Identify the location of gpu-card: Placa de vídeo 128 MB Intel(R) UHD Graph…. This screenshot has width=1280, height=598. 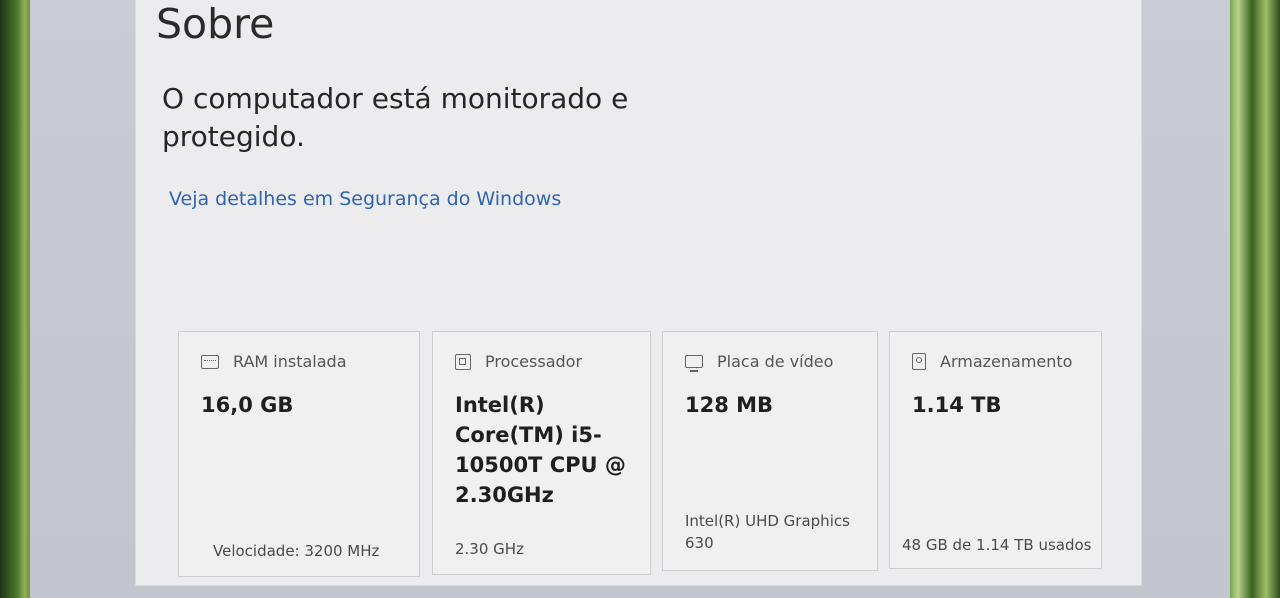
(770, 451).